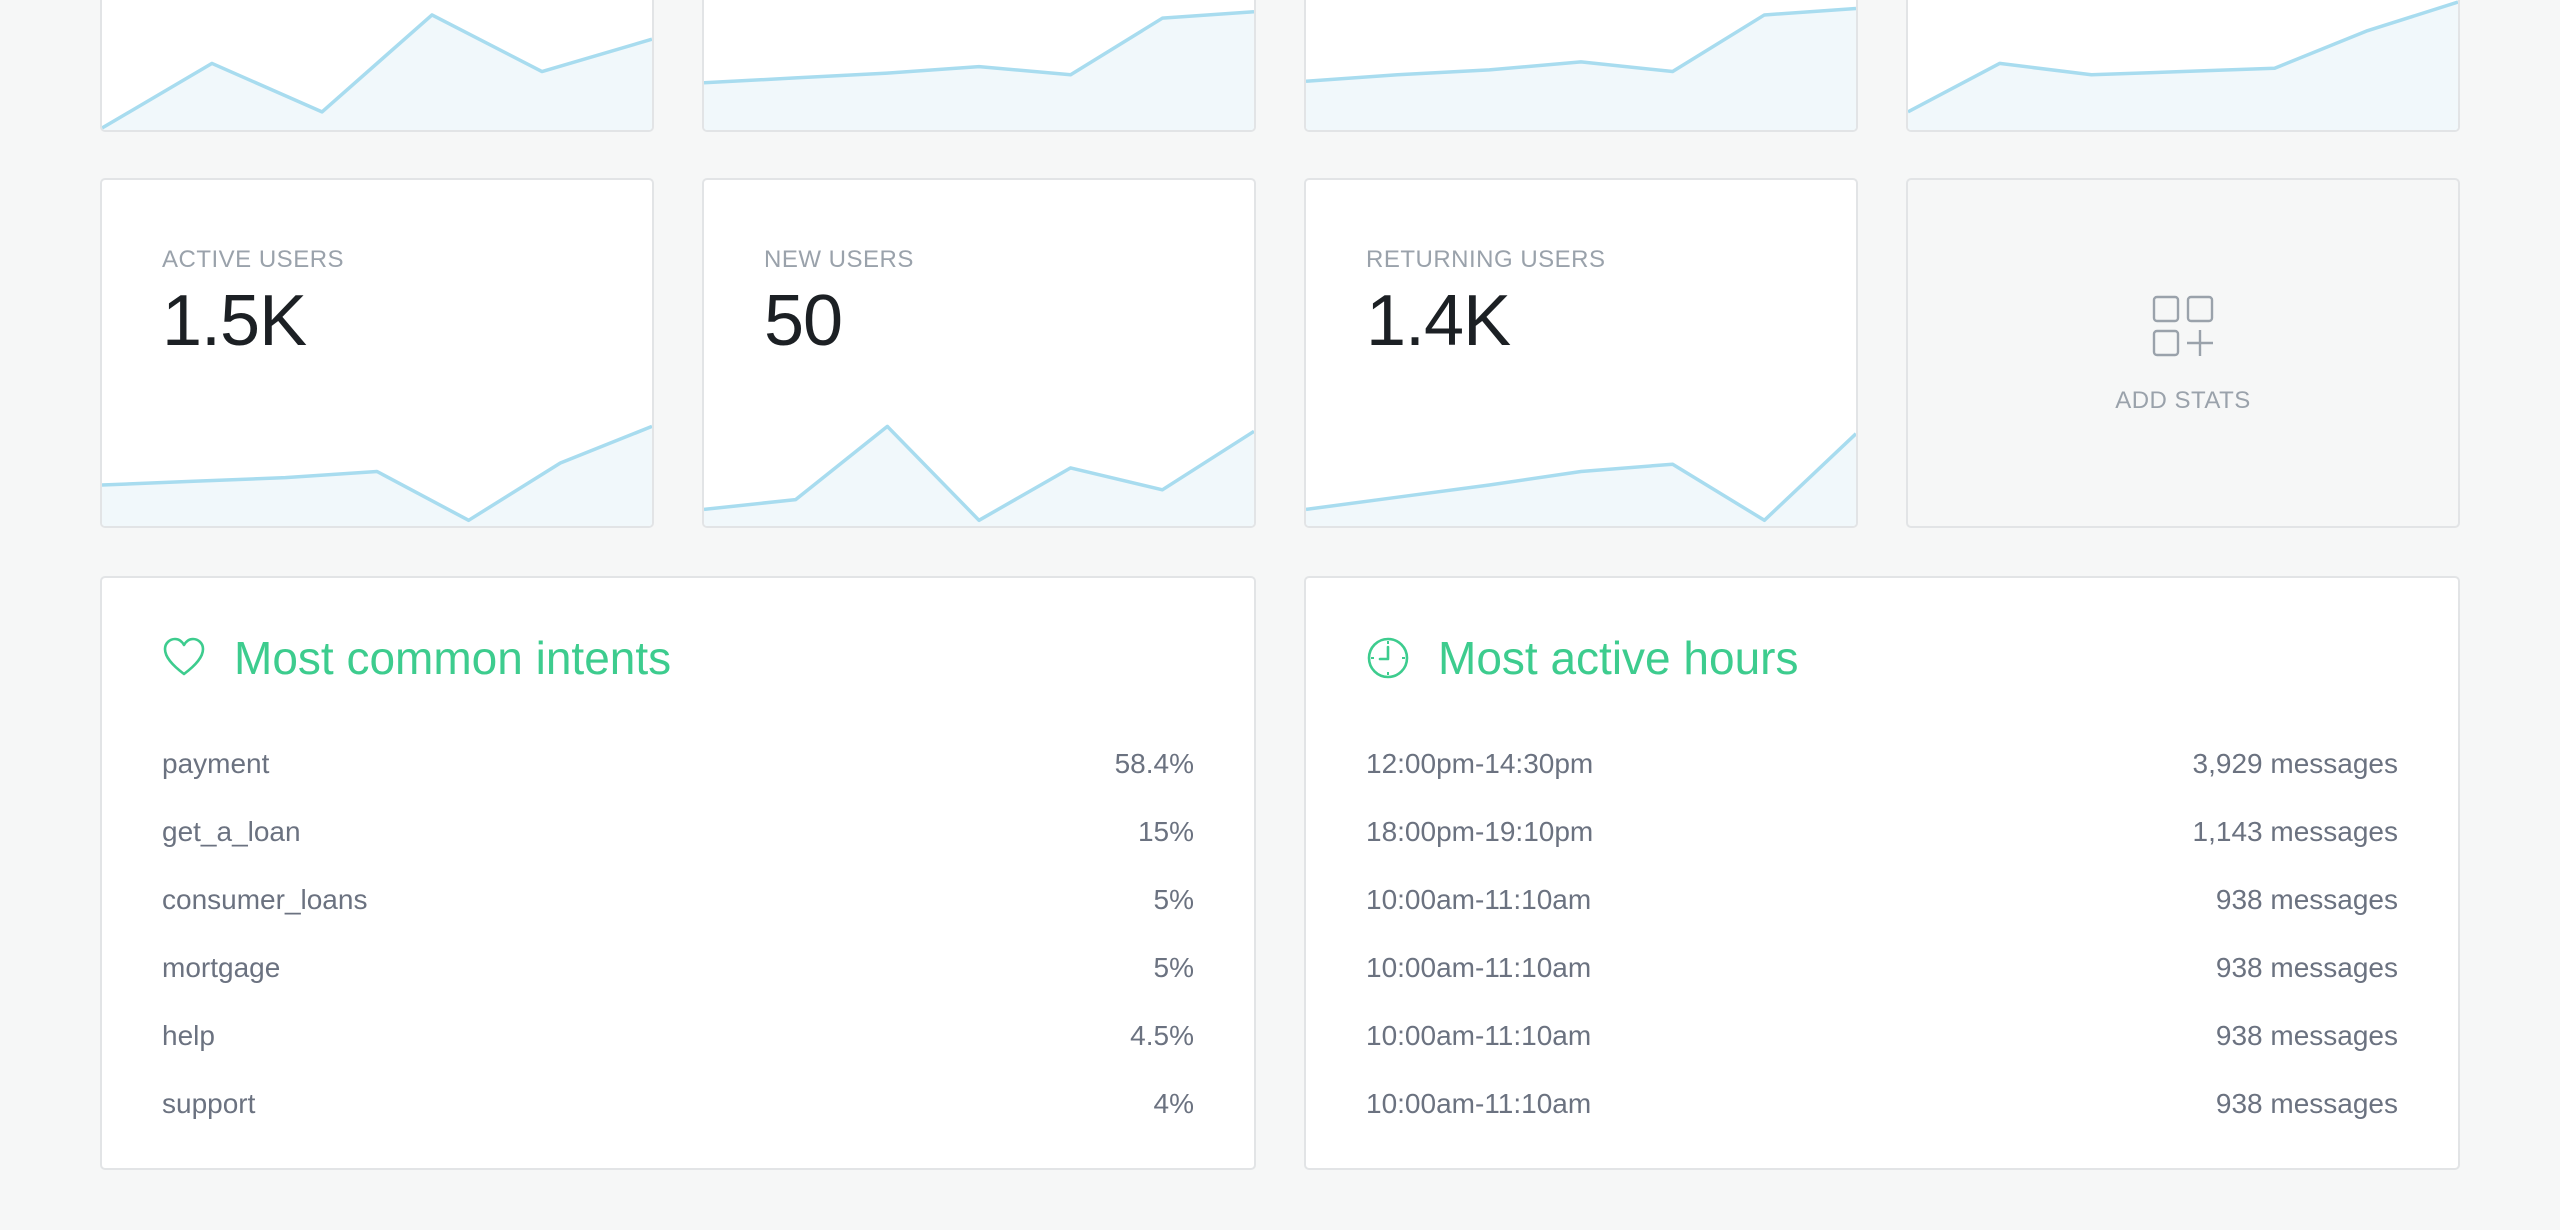  What do you see at coordinates (1165, 831) in the screenshot?
I see `intent-value: 15%` at bounding box center [1165, 831].